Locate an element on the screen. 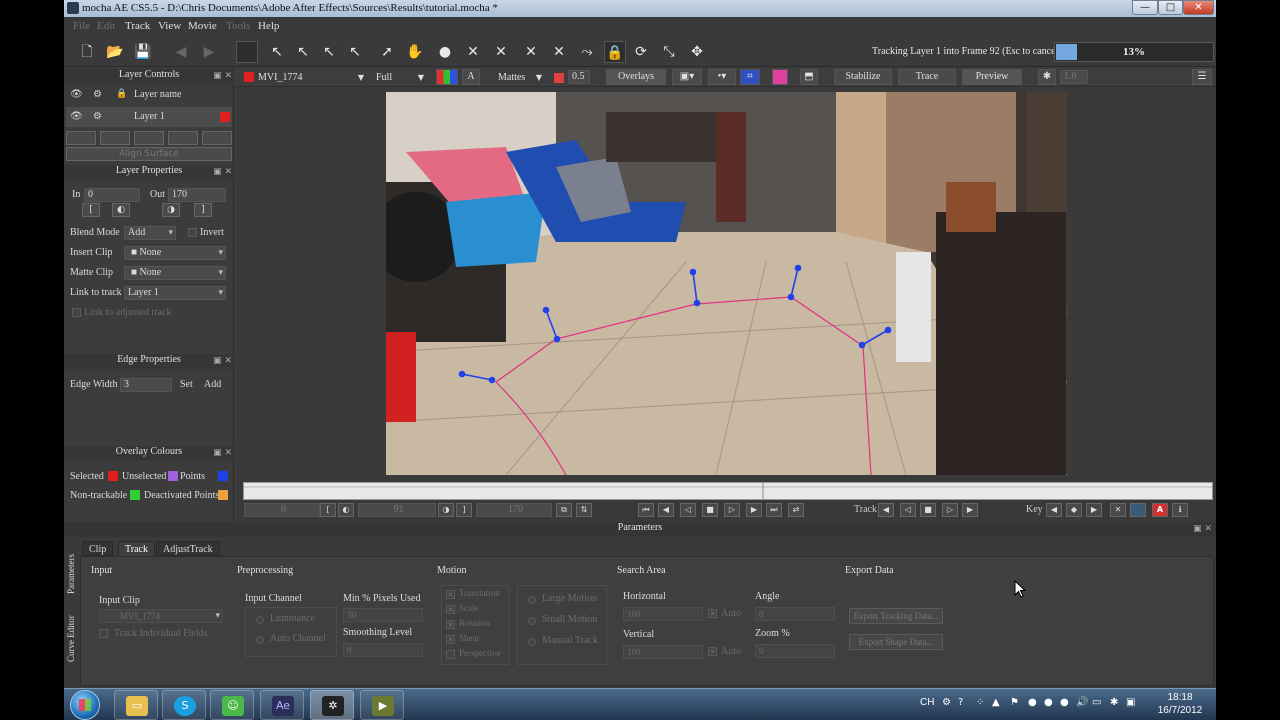 The image size is (1280, 720). prev-key-icon: ◀ is located at coordinates (1054, 510).